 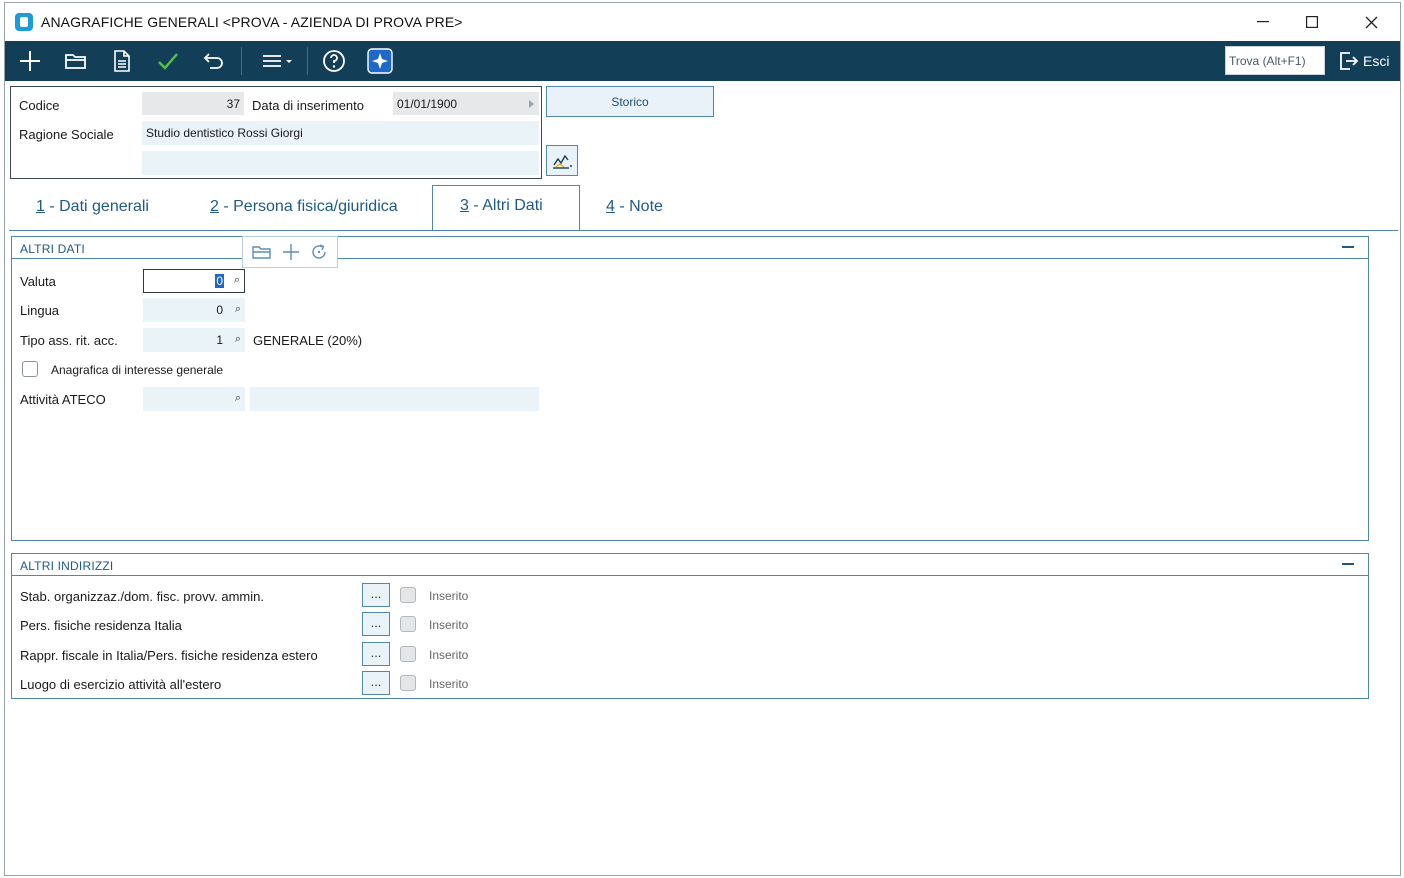 What do you see at coordinates (334, 61) in the screenshot?
I see `help-button` at bounding box center [334, 61].